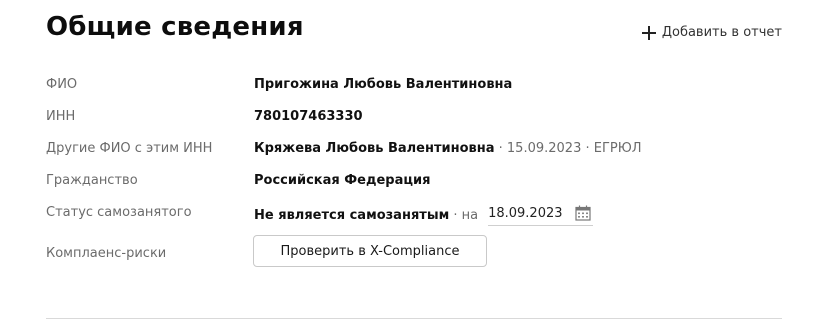 This screenshot has width=828, height=322. Describe the element at coordinates (370, 251) in the screenshot. I see `check-x-compliance-button: Проверить в X-Compliance` at that location.